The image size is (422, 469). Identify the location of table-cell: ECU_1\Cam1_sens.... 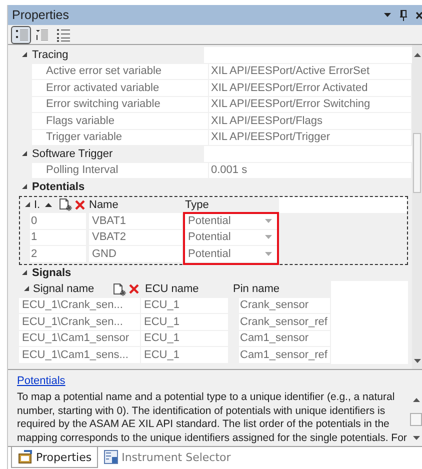
(80, 355).